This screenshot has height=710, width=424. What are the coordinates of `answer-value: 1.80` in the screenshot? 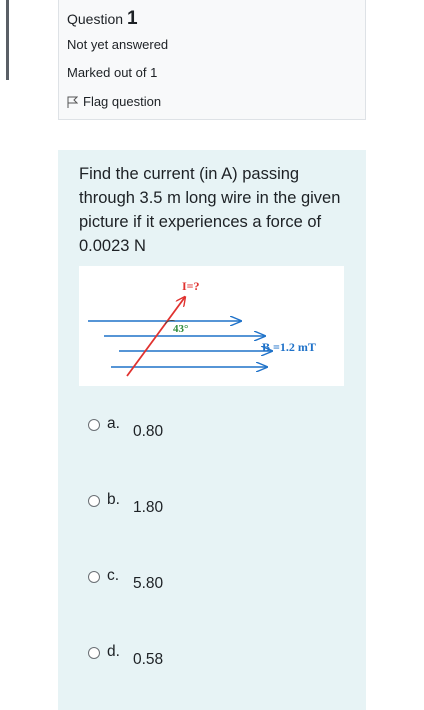 It's located at (148, 507).